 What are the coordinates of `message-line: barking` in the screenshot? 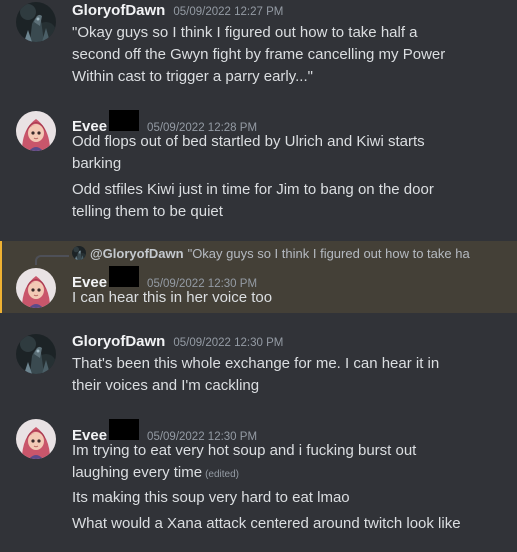 It's located at (97, 163).